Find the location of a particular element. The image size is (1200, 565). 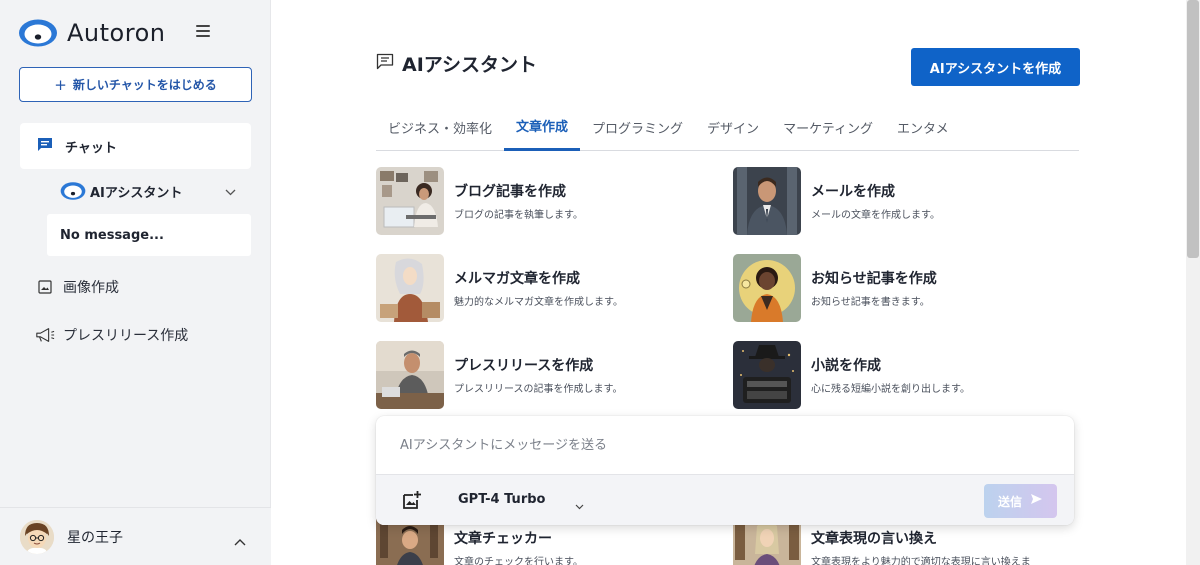

send-button: 送信 is located at coordinates (1020, 501).